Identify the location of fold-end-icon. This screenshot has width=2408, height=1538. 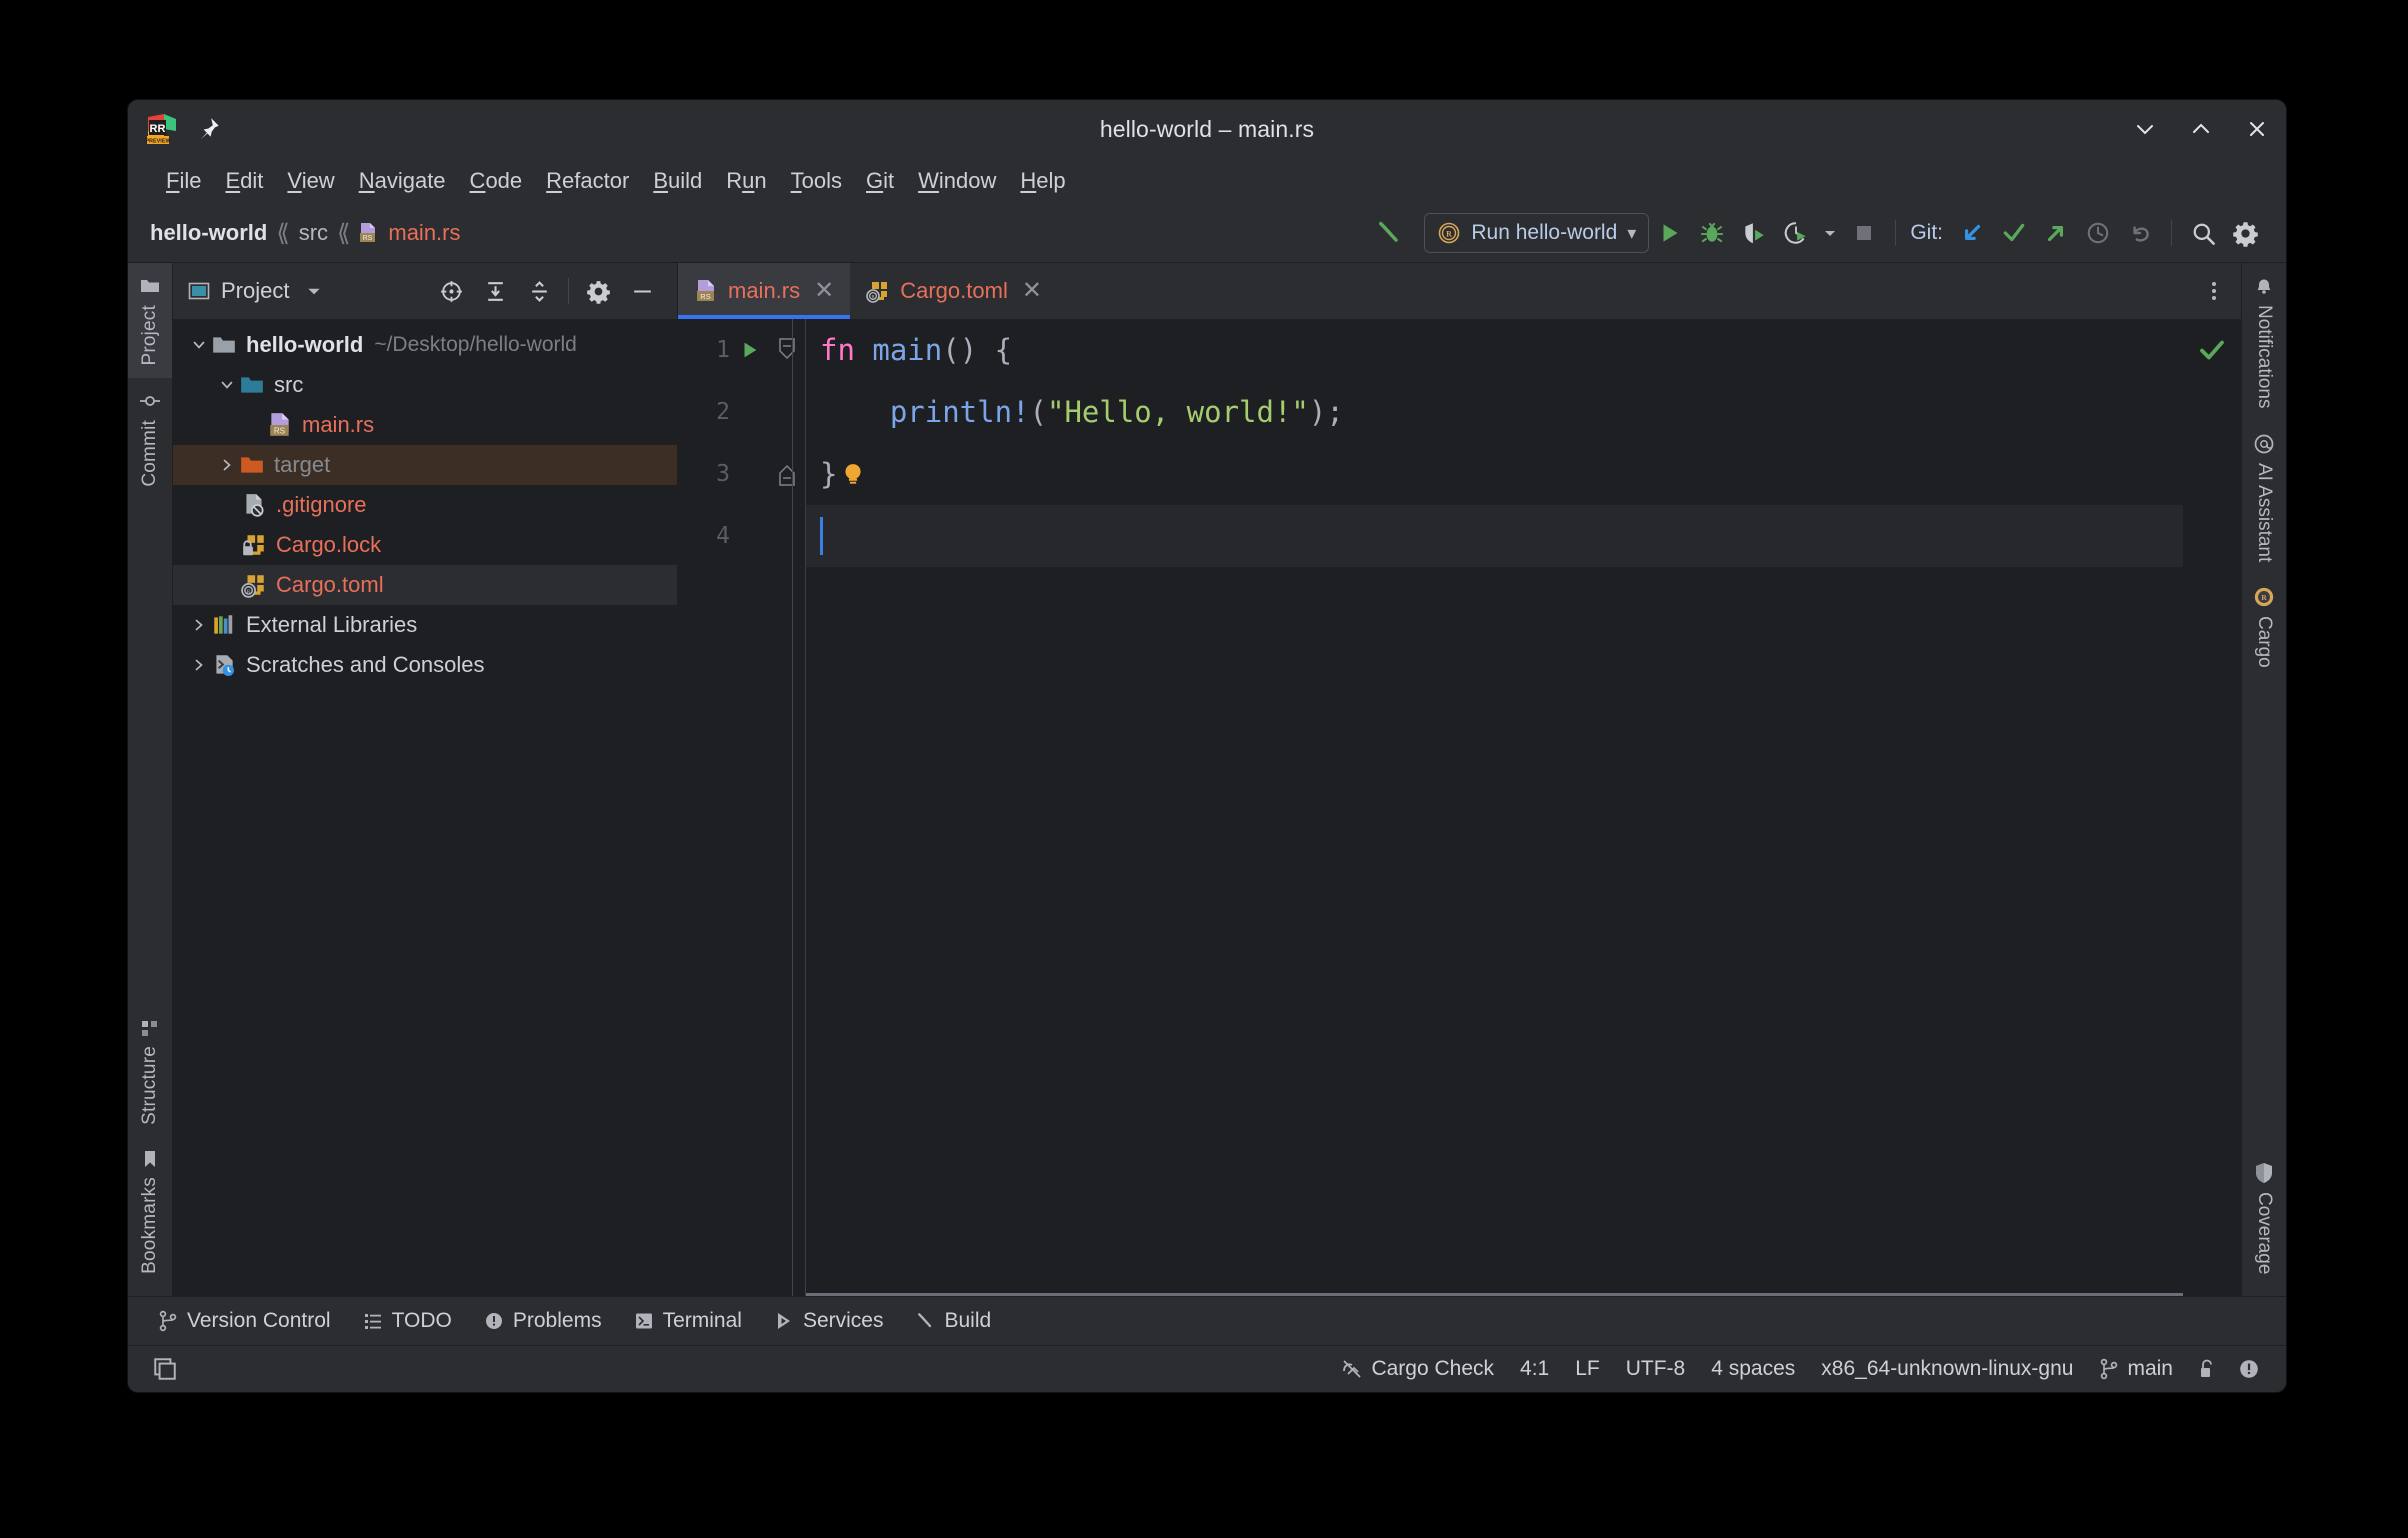
(787, 474).